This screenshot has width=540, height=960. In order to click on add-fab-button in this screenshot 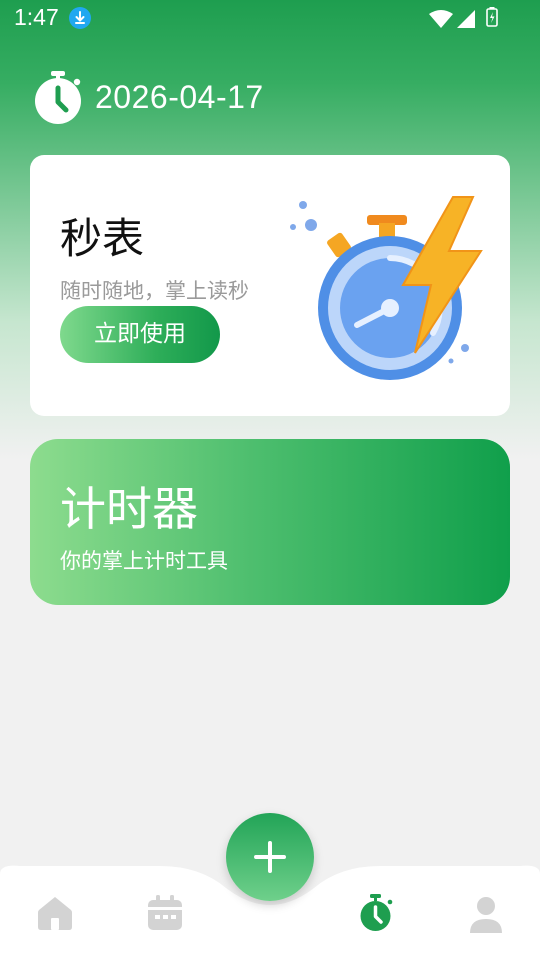, I will do `click(270, 857)`.